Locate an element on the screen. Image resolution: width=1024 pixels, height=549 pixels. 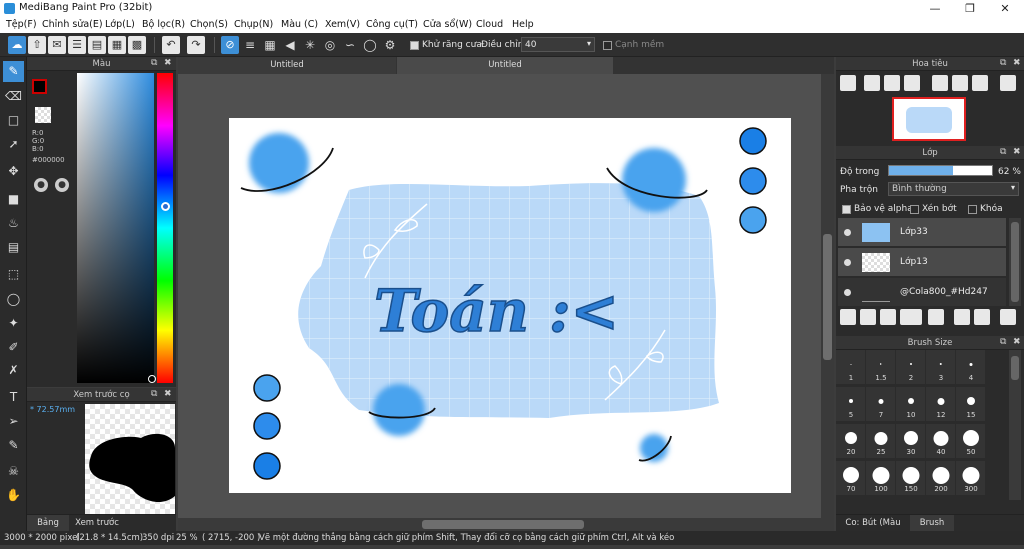
select-eraser-tool-icon: ✗ is located at coordinates (13, 370).